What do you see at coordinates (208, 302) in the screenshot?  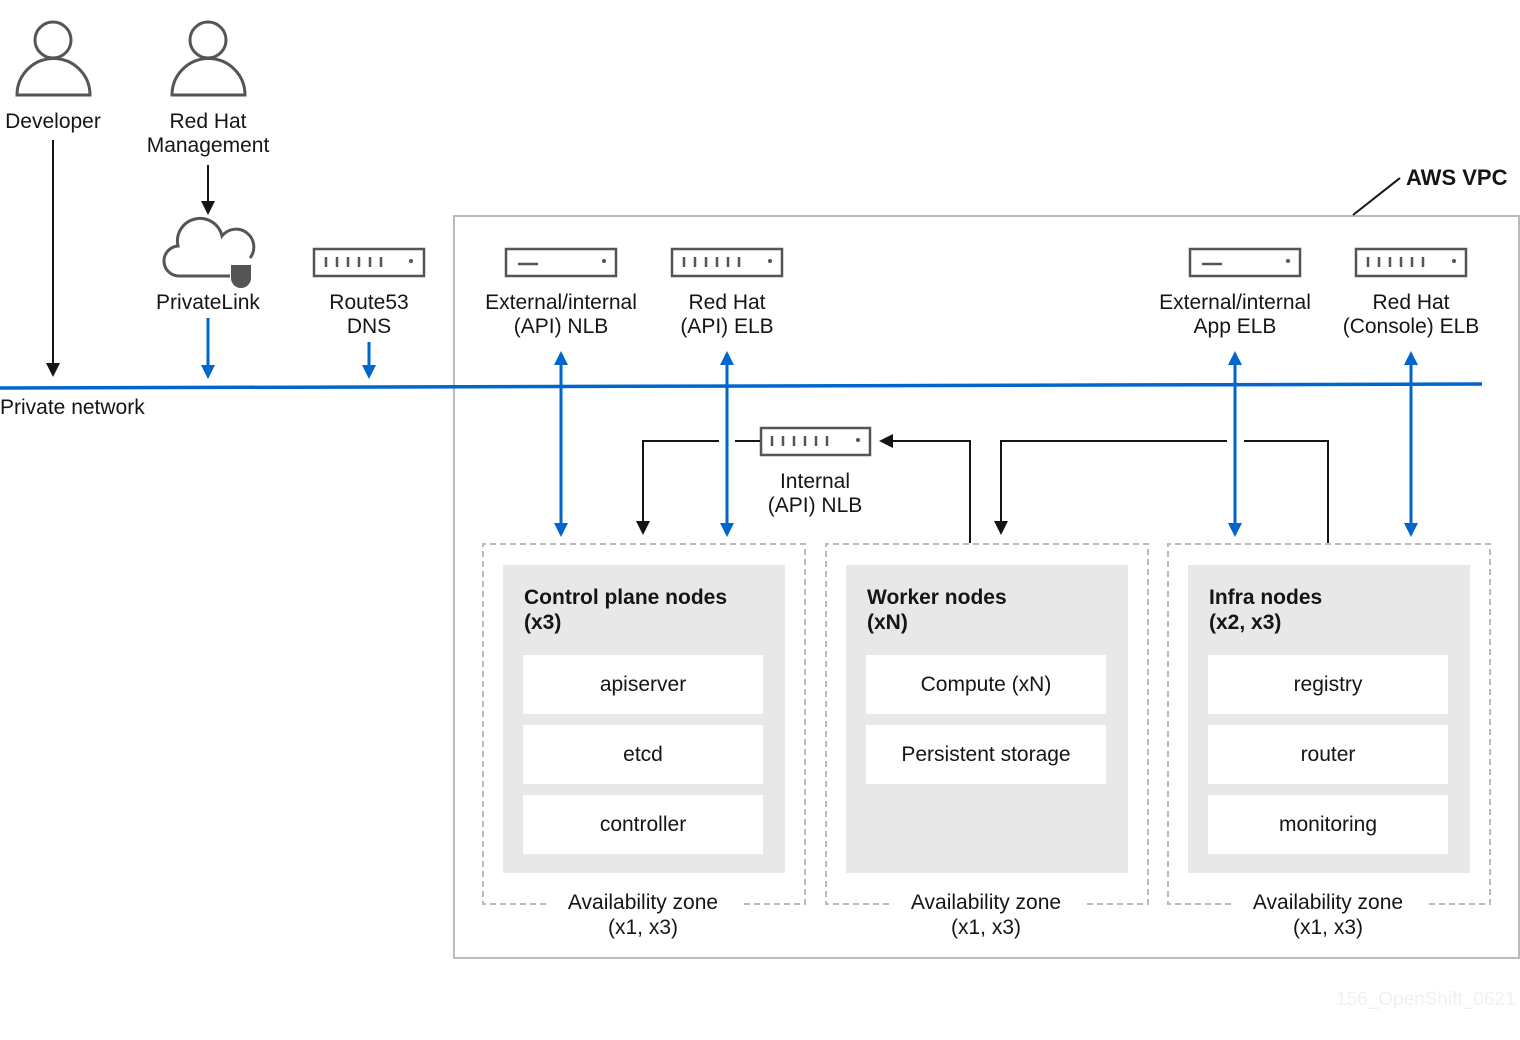 I see `privatelink-label: PrivateLink` at bounding box center [208, 302].